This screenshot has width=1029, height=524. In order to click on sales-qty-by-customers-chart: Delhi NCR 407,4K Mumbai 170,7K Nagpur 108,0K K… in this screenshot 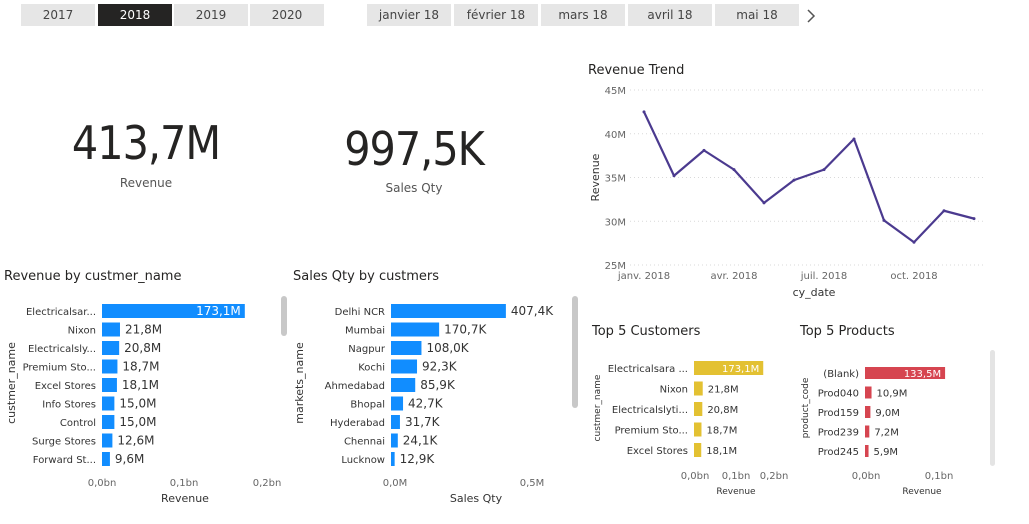, I will do `click(431, 401)`.